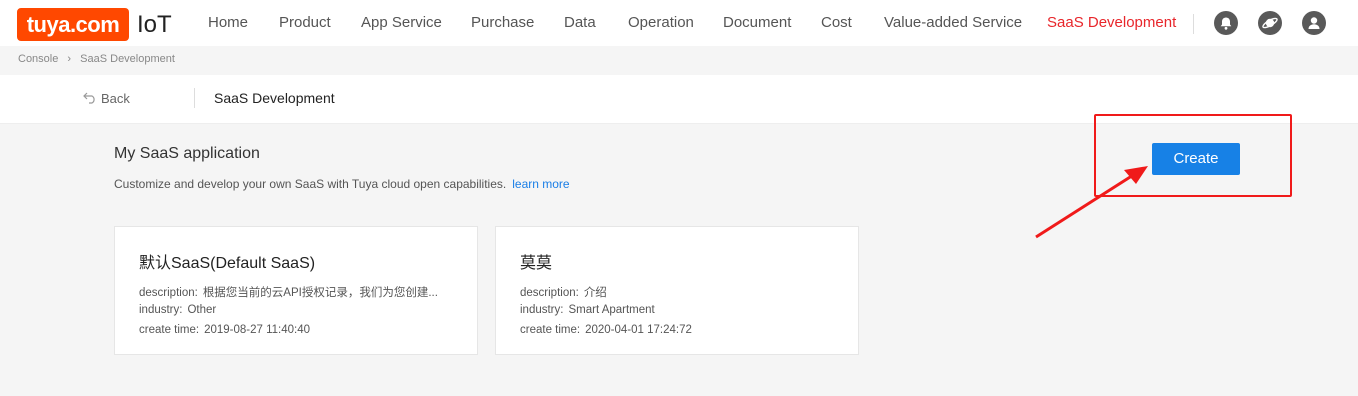 Image resolution: width=1358 pixels, height=396 pixels. What do you see at coordinates (1270, 23) in the screenshot?
I see `planet-icon` at bounding box center [1270, 23].